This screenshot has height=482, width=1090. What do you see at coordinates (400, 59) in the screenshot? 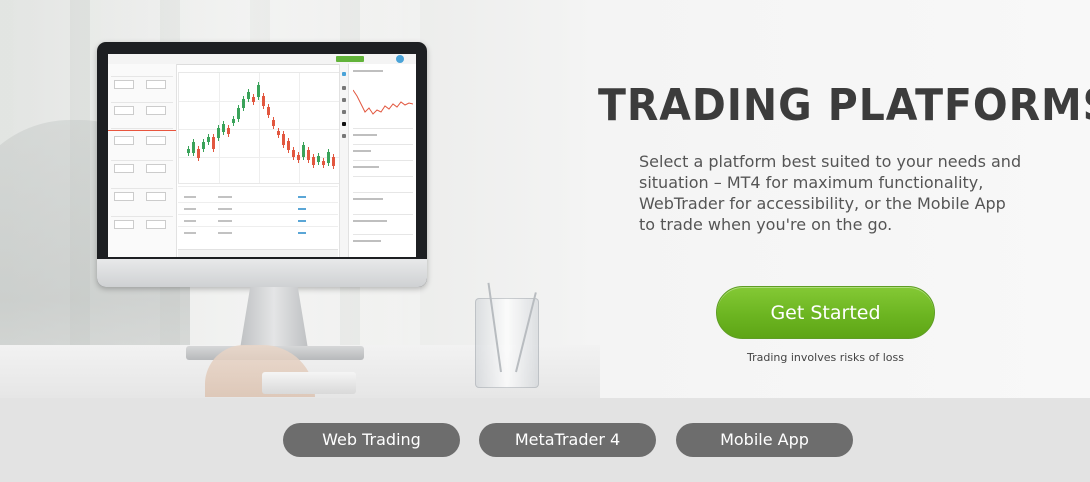
I see `preview-avatar` at bounding box center [400, 59].